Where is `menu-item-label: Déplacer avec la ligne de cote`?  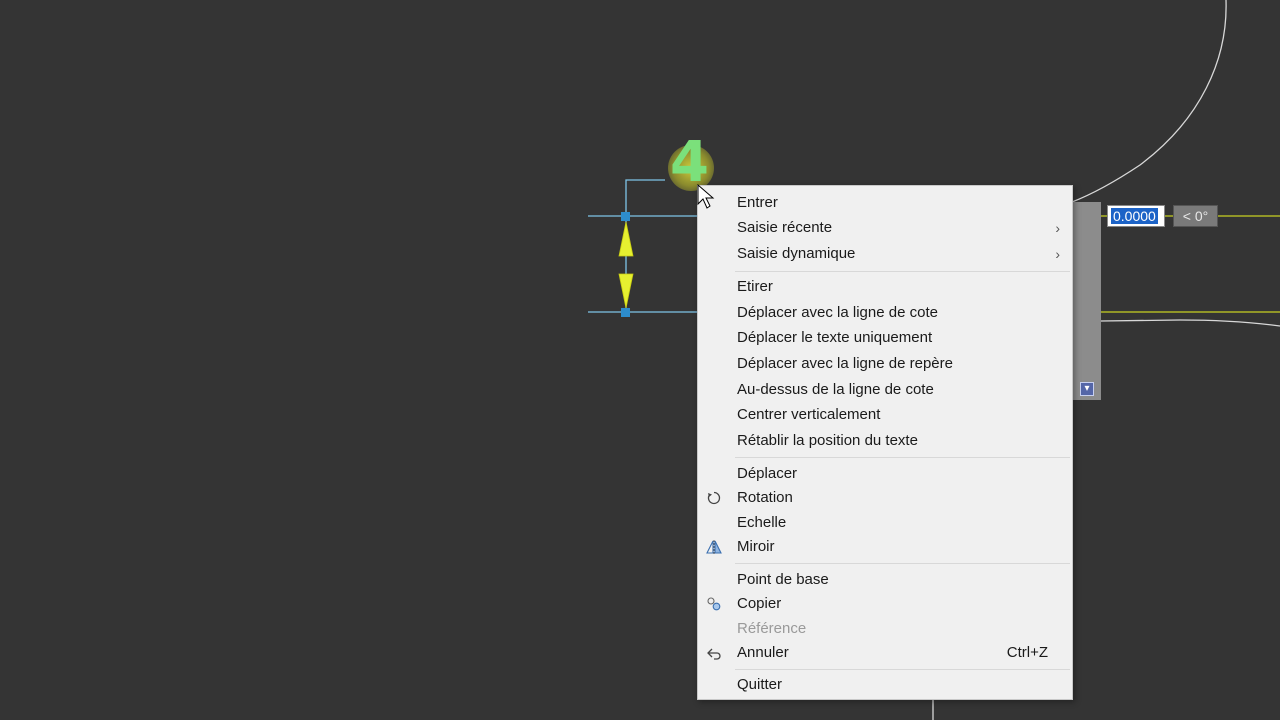 menu-item-label: Déplacer avec la ligne de cote is located at coordinates (837, 312).